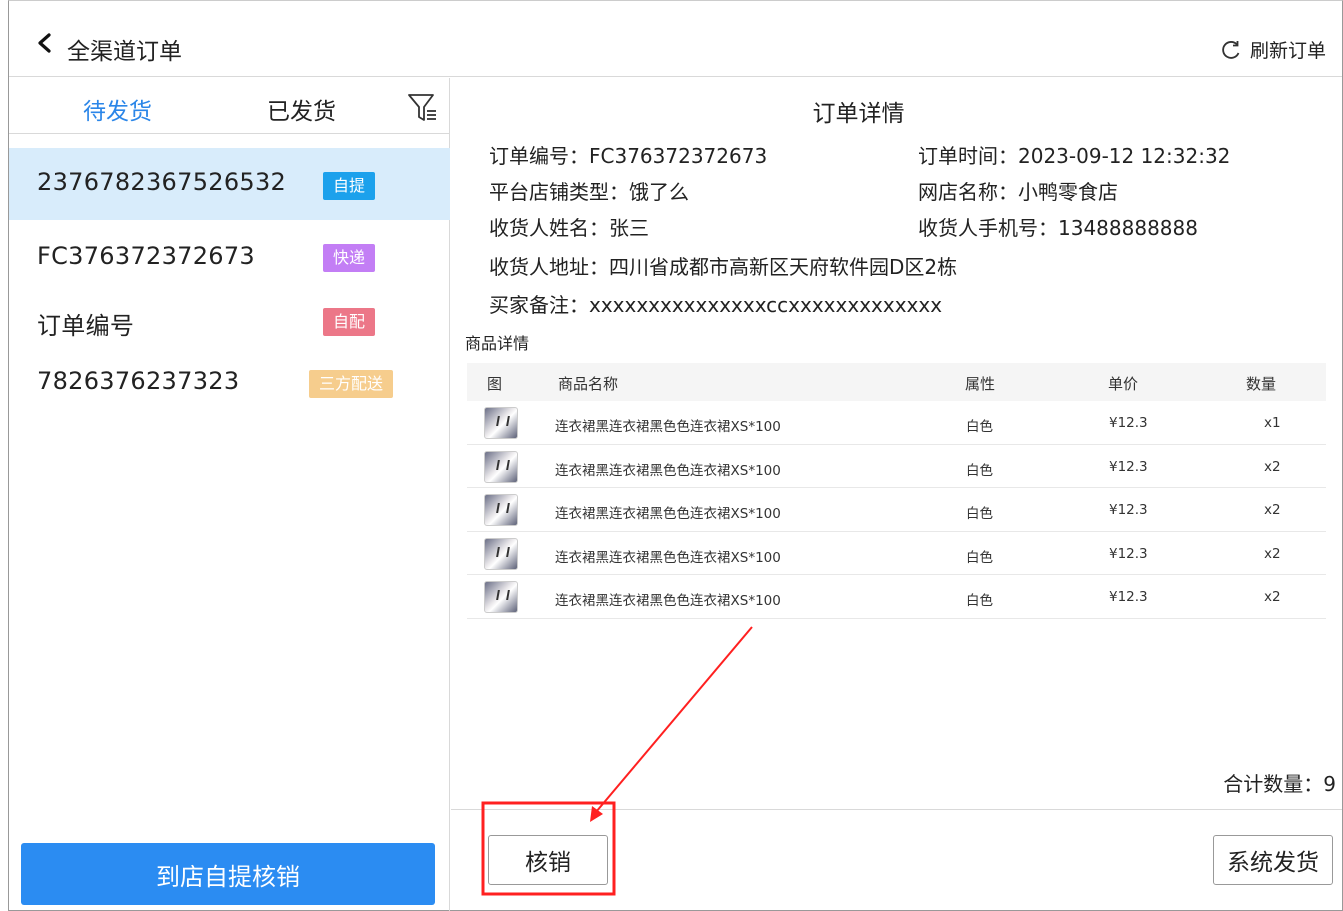  Describe the element at coordinates (1273, 860) in the screenshot. I see `system-ship-button: 系统发货` at that location.